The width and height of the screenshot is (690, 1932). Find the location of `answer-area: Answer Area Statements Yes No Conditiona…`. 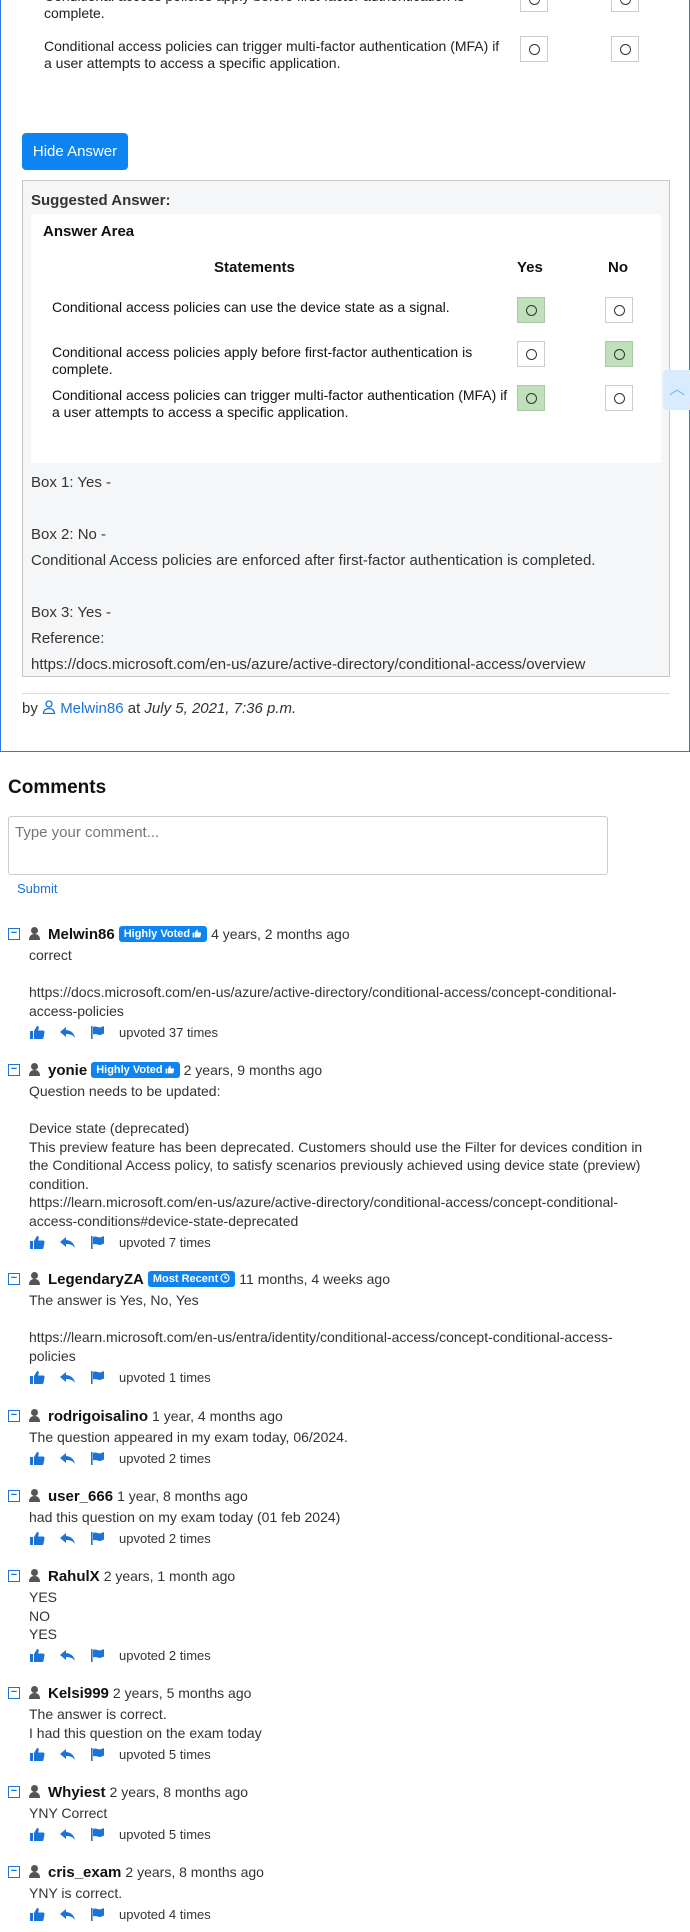

answer-area: Answer Area Statements Yes No Conditiona… is located at coordinates (346, 338).